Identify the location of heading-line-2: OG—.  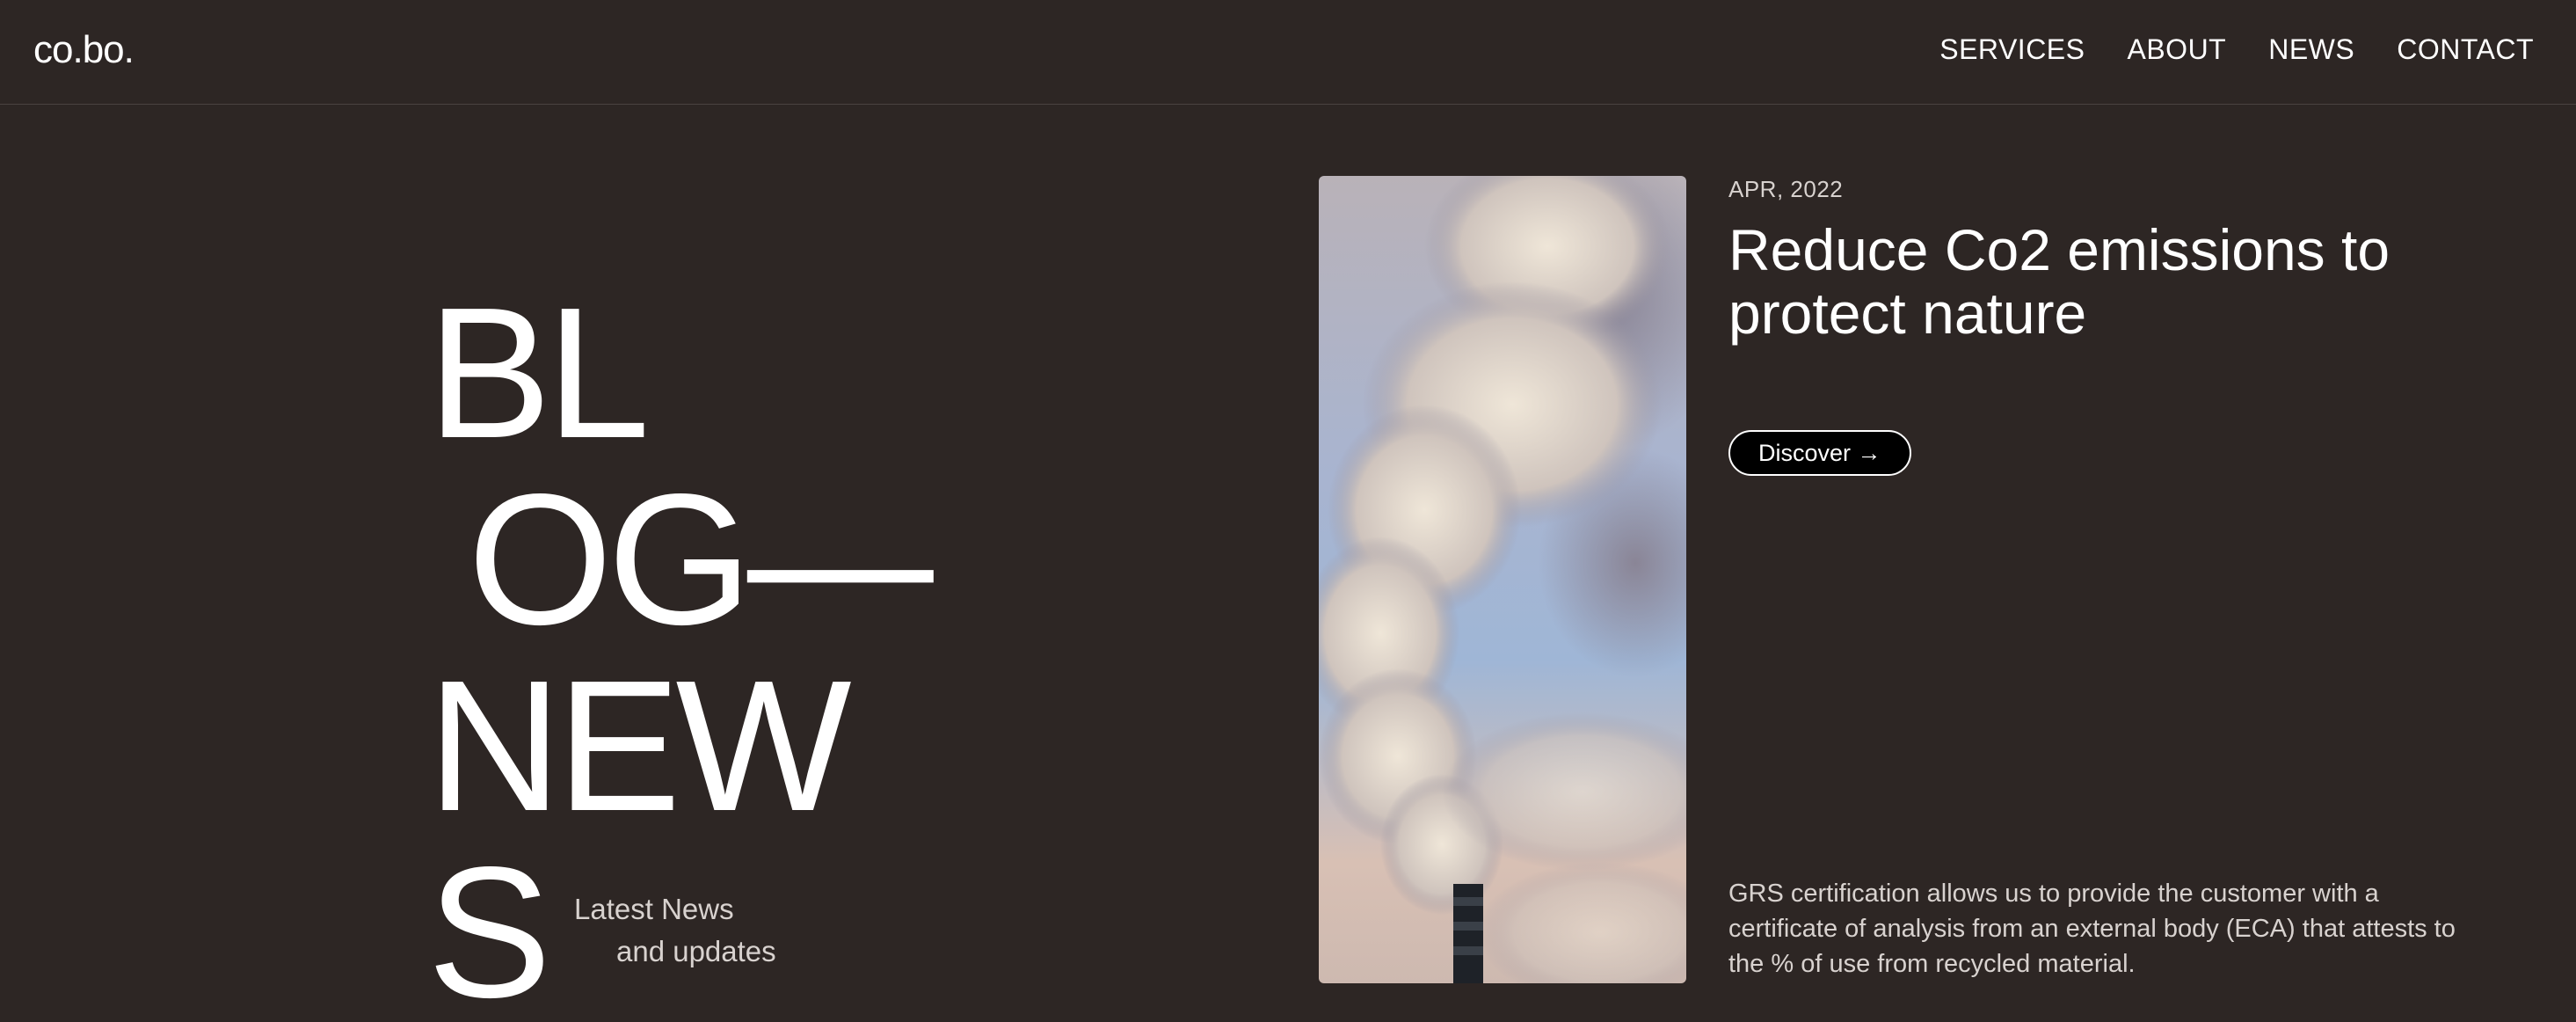
(701, 559).